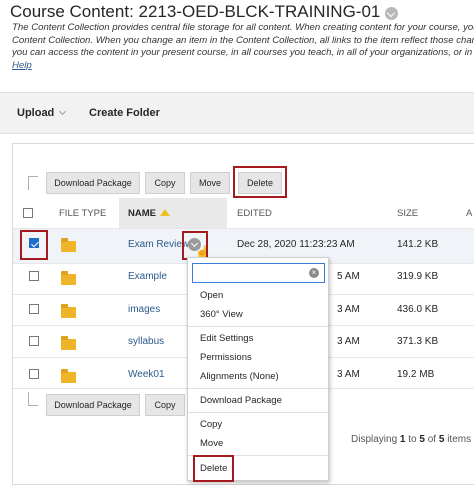 This screenshot has height=485, width=474. I want to click on menu-search-input: ×, so click(258, 273).